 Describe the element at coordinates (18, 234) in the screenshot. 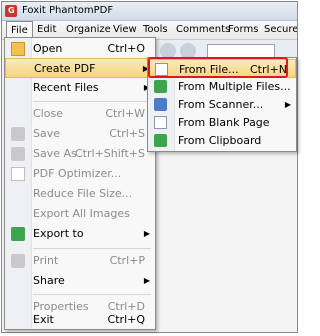

I see `export-icon` at that location.